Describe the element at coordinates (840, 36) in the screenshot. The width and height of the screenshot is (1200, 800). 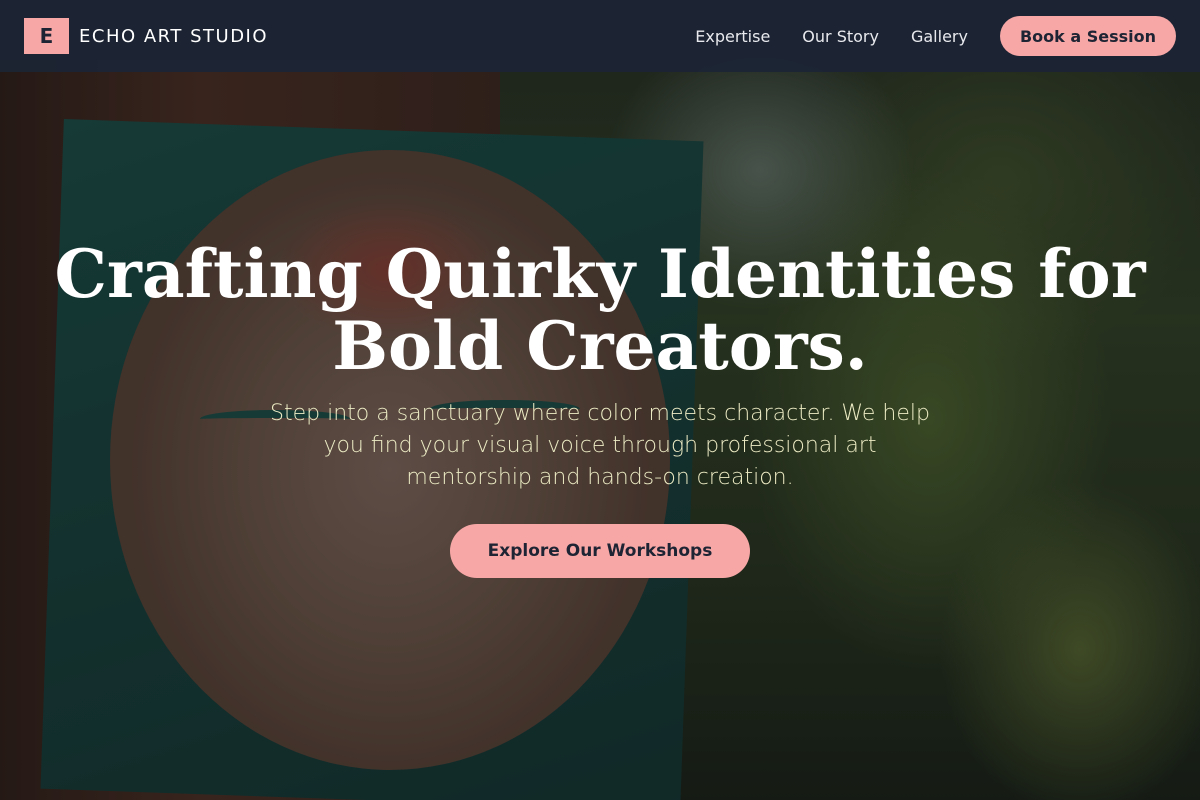
I see `nav-link-our-story: Our Story` at that location.